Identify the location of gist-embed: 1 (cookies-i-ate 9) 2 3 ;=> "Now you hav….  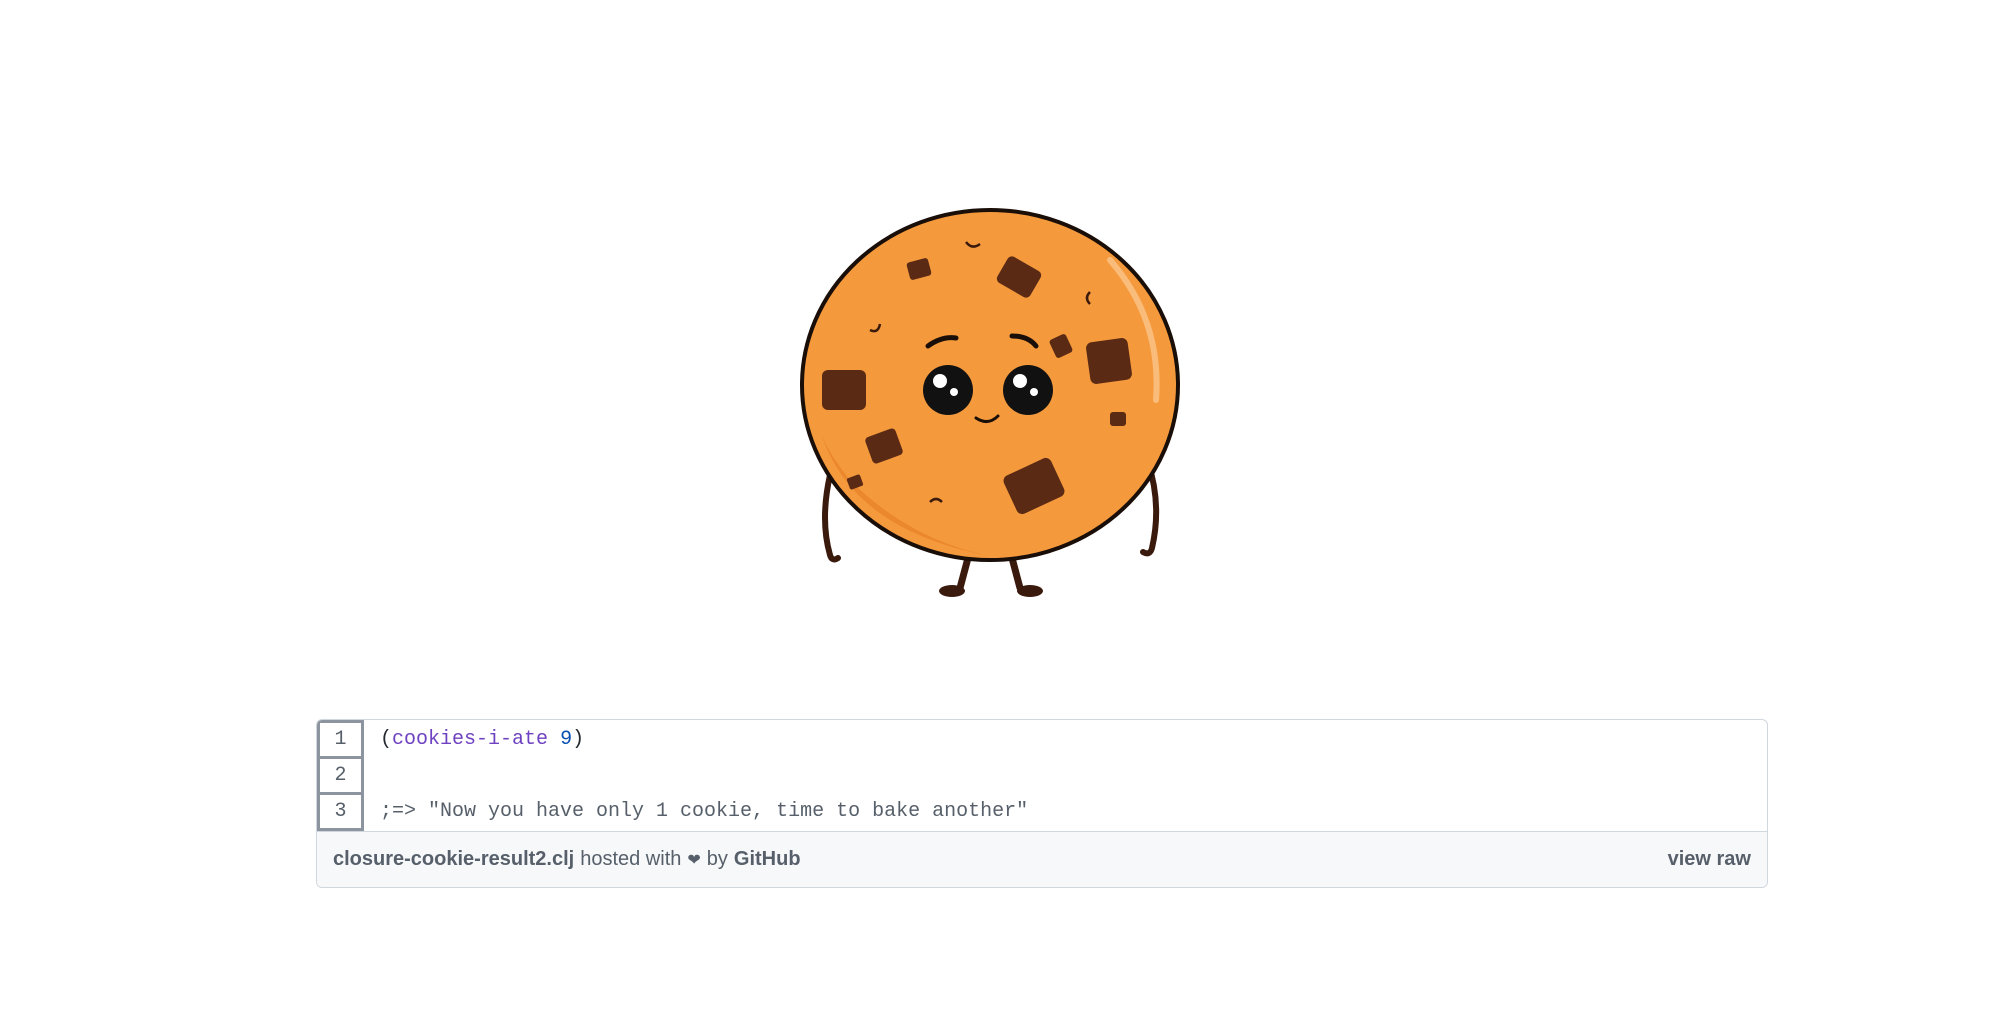
(1042, 803).